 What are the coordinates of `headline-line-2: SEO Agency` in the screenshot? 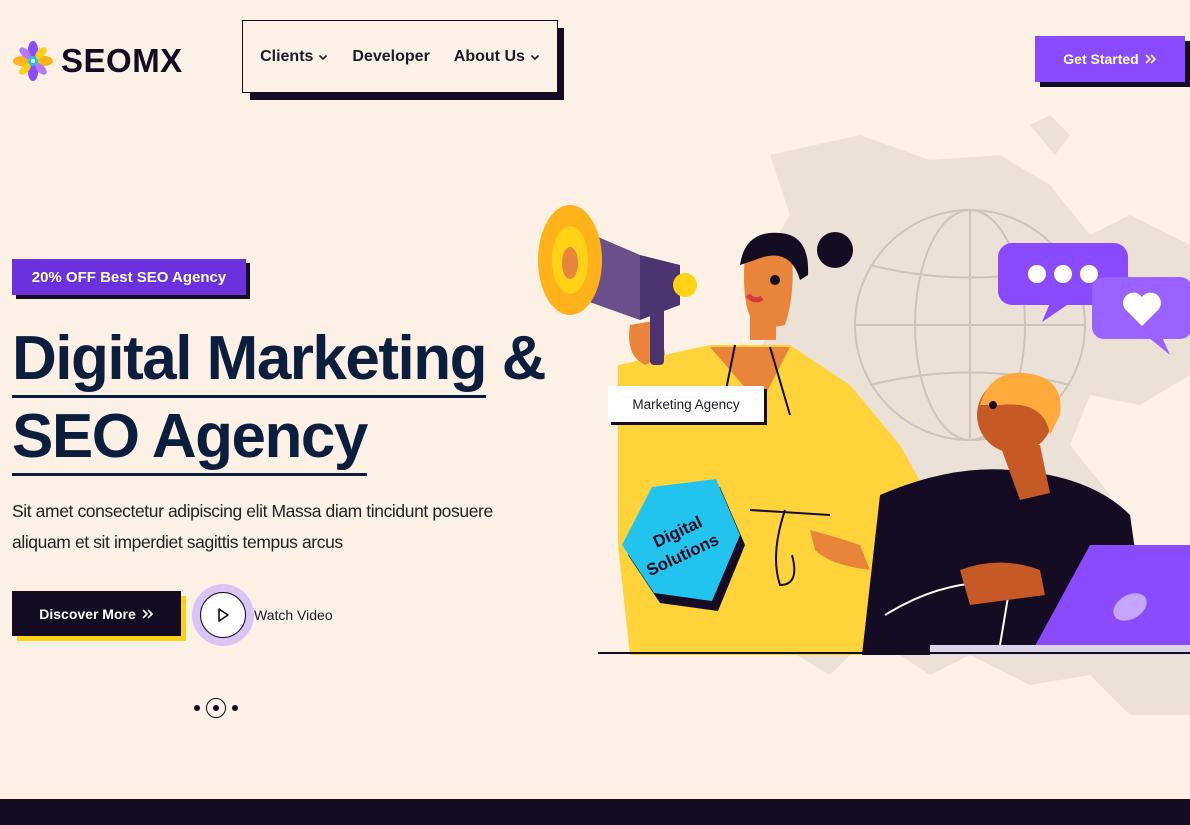 It's located at (292, 437).